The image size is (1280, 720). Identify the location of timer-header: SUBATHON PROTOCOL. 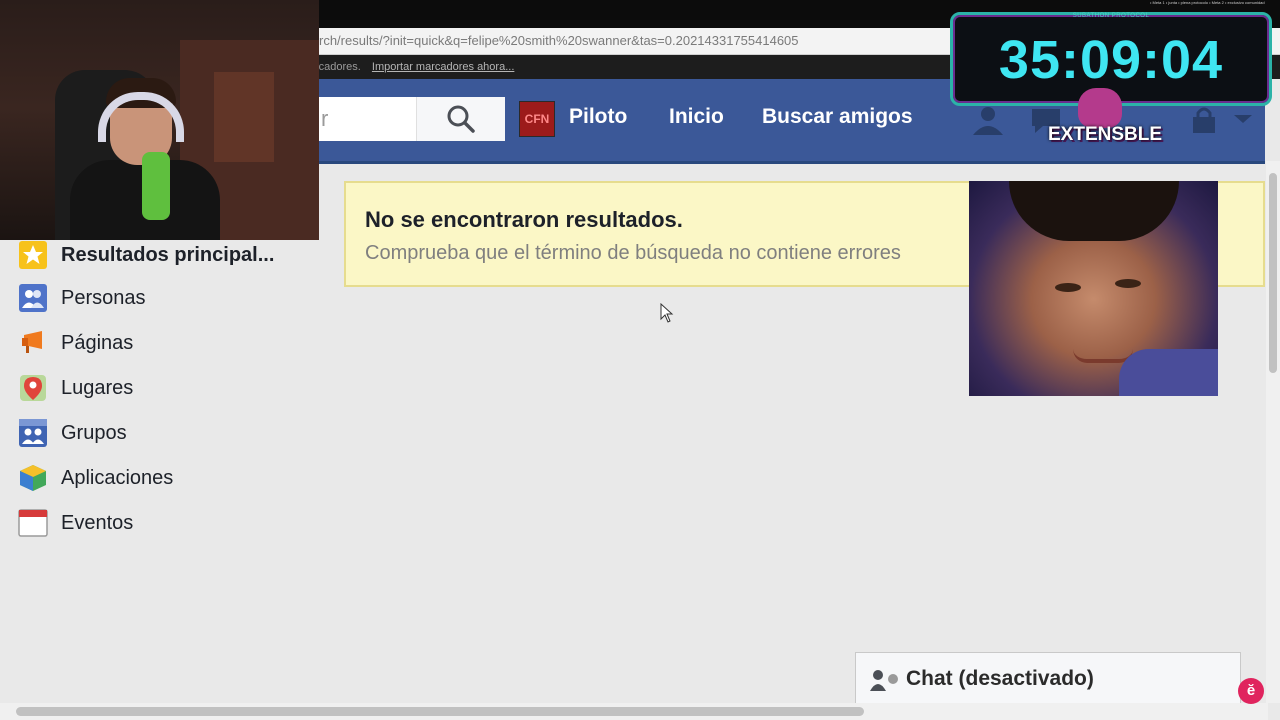
(1111, 16).